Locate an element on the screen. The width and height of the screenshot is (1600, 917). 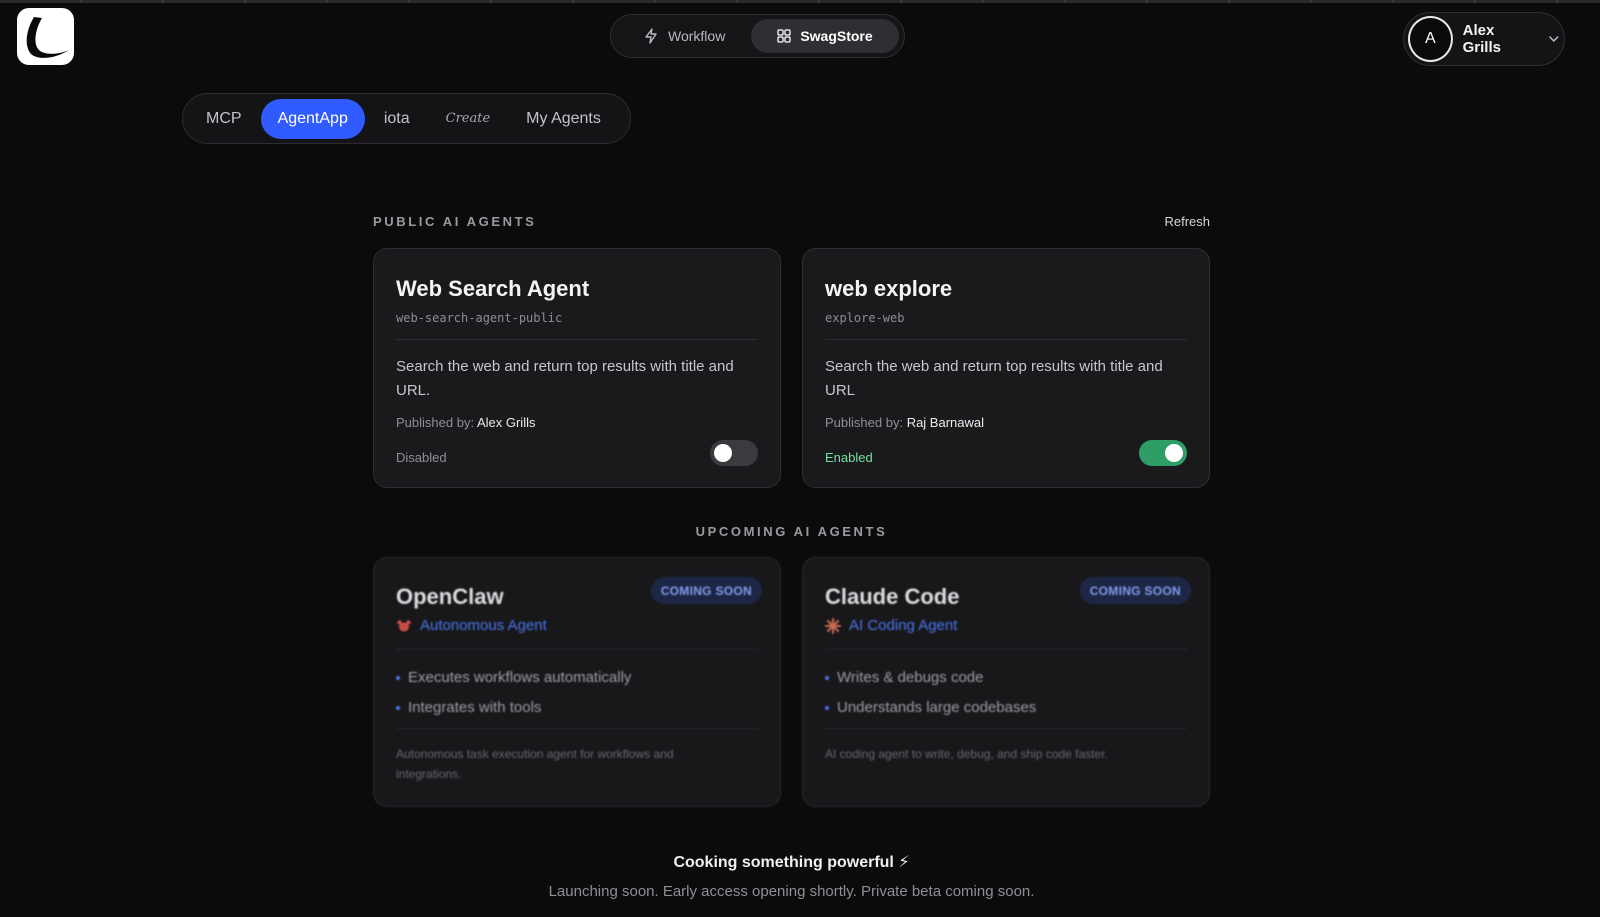
tab-iota: iota is located at coordinates (397, 119).